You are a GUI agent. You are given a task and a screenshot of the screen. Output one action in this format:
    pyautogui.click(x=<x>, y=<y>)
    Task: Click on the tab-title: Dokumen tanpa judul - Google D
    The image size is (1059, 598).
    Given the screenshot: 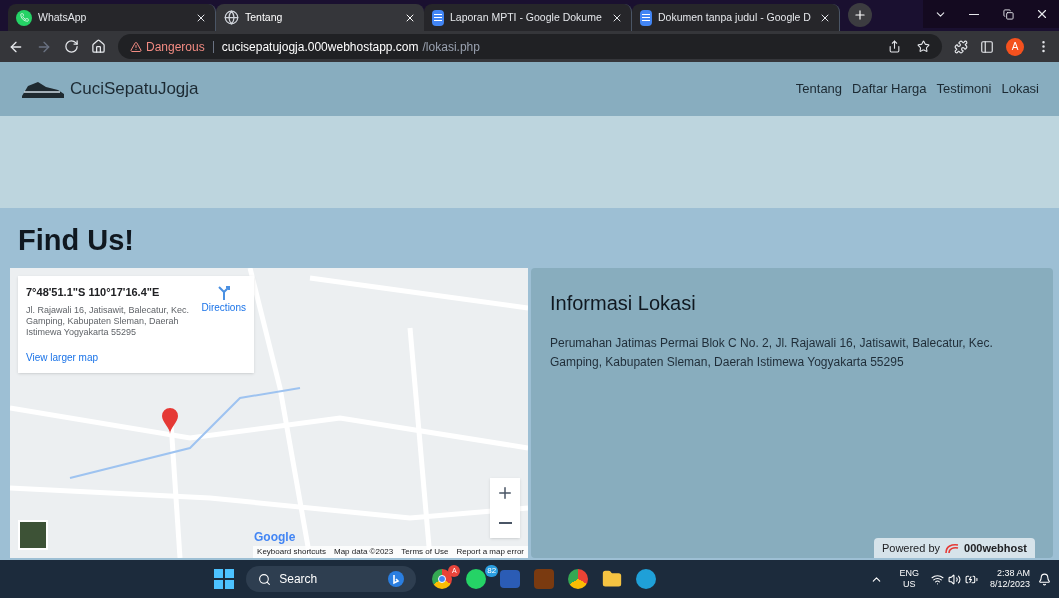 What is the action you would take?
    pyautogui.click(x=735, y=17)
    